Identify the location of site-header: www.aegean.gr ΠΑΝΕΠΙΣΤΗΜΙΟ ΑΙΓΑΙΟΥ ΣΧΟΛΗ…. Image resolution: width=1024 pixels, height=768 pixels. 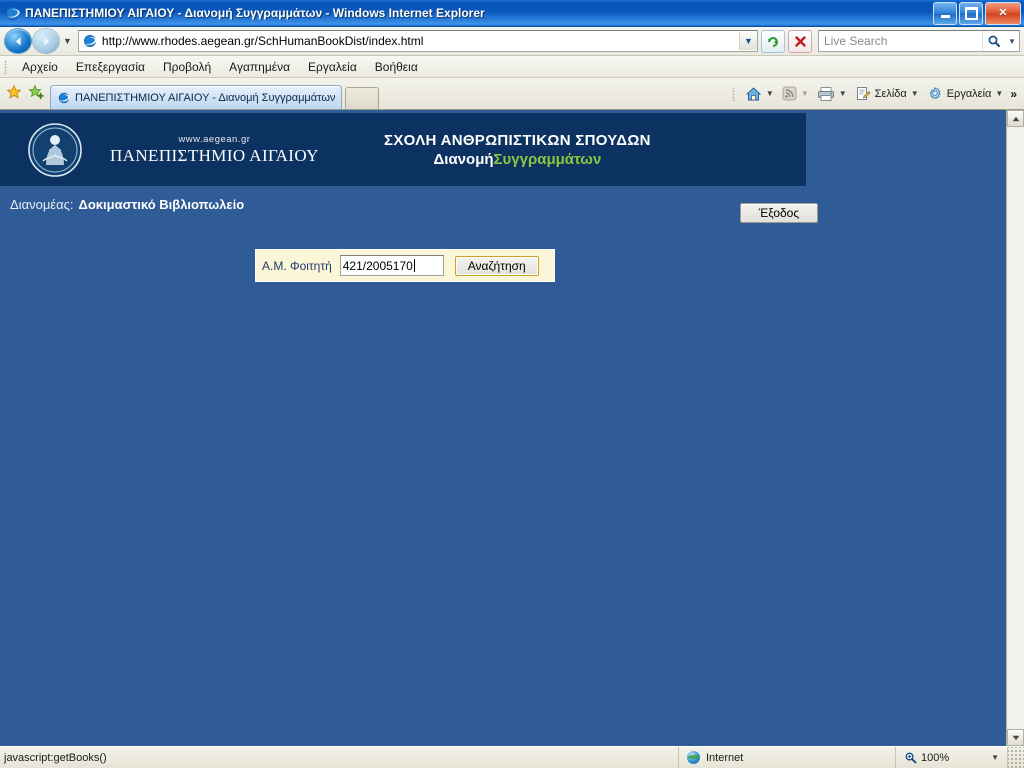
(403, 148).